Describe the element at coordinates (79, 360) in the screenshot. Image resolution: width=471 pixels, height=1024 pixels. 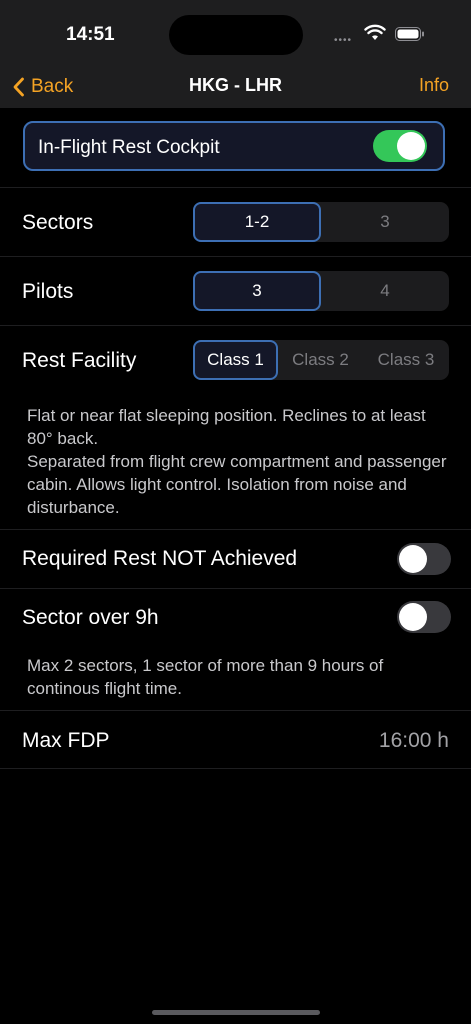
I see `rest-facility-label: Rest Facility` at that location.